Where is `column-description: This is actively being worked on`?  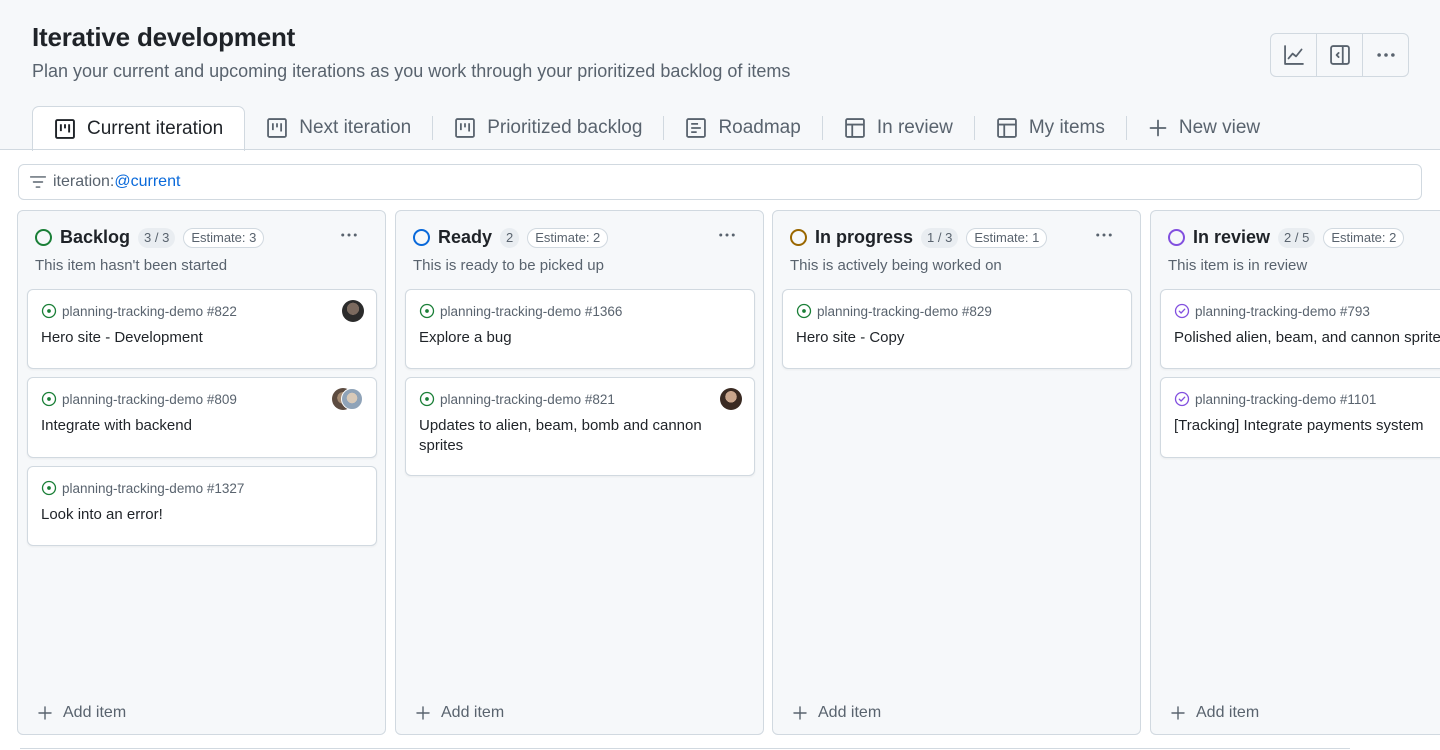
column-description: This is actively being worked on is located at coordinates (896, 265).